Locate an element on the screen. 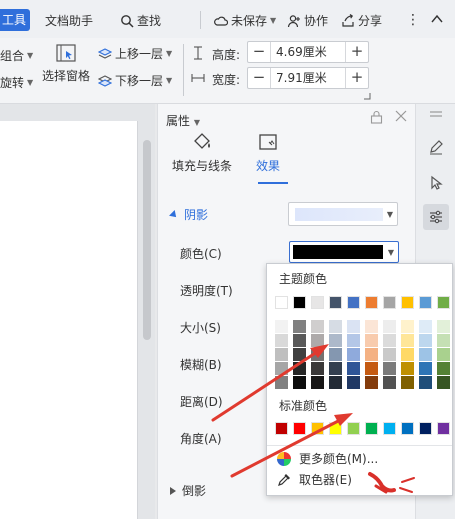 The height and width of the screenshot is (519, 455). send-backward-button: 下移一层 ▼ is located at coordinates (135, 80).